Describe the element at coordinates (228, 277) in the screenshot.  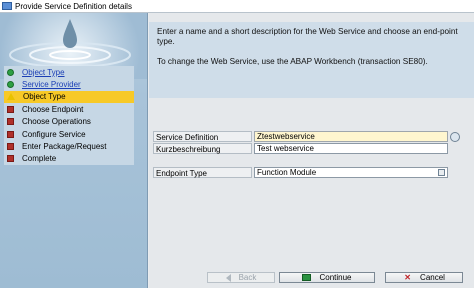
I see `back-arrow-icon` at that location.